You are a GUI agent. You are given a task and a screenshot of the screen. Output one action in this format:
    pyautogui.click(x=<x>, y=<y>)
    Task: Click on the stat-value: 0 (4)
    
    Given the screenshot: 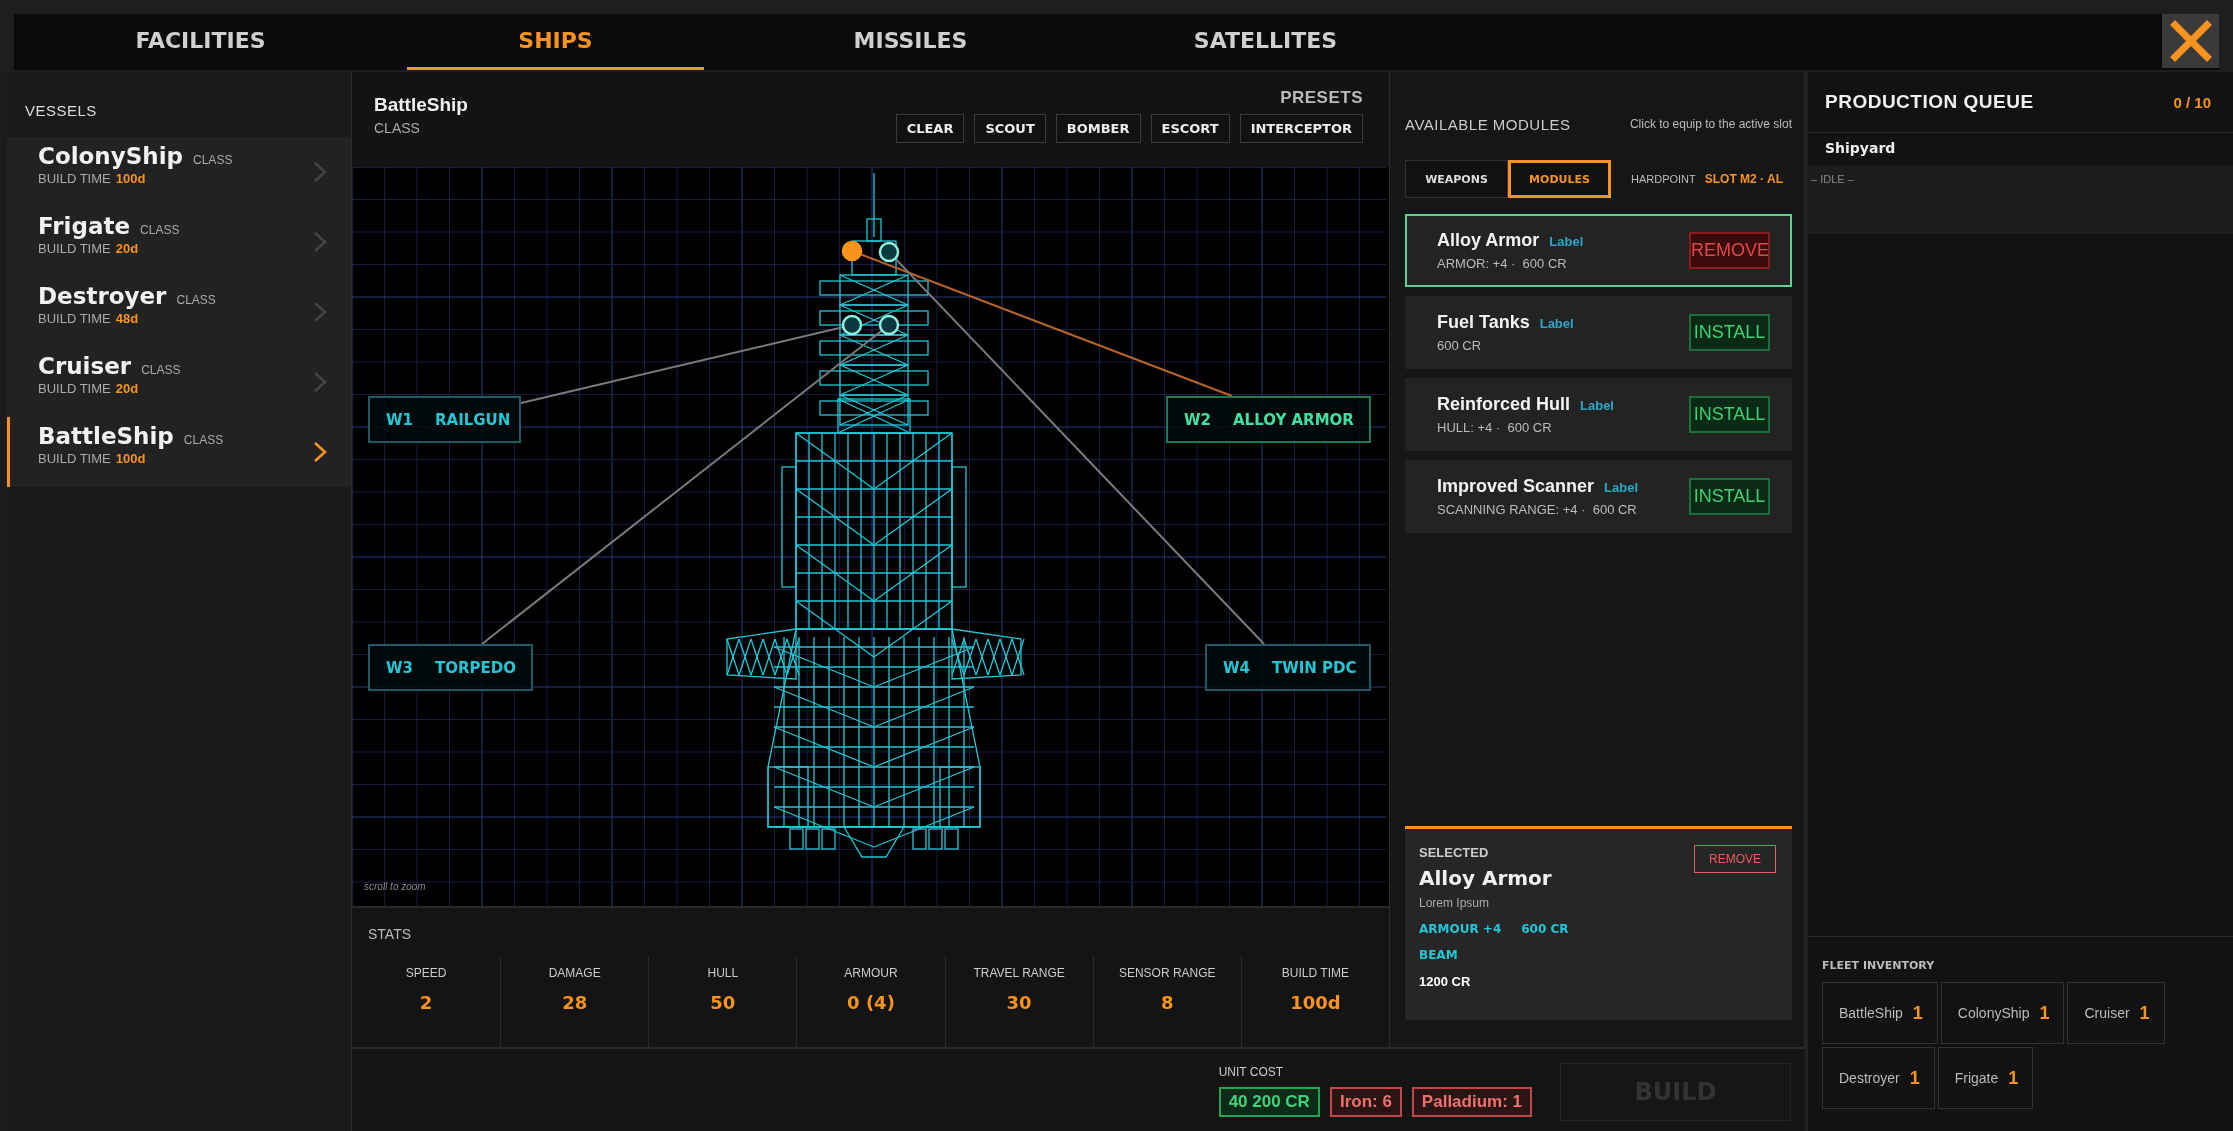 What is the action you would take?
    pyautogui.click(x=871, y=1002)
    